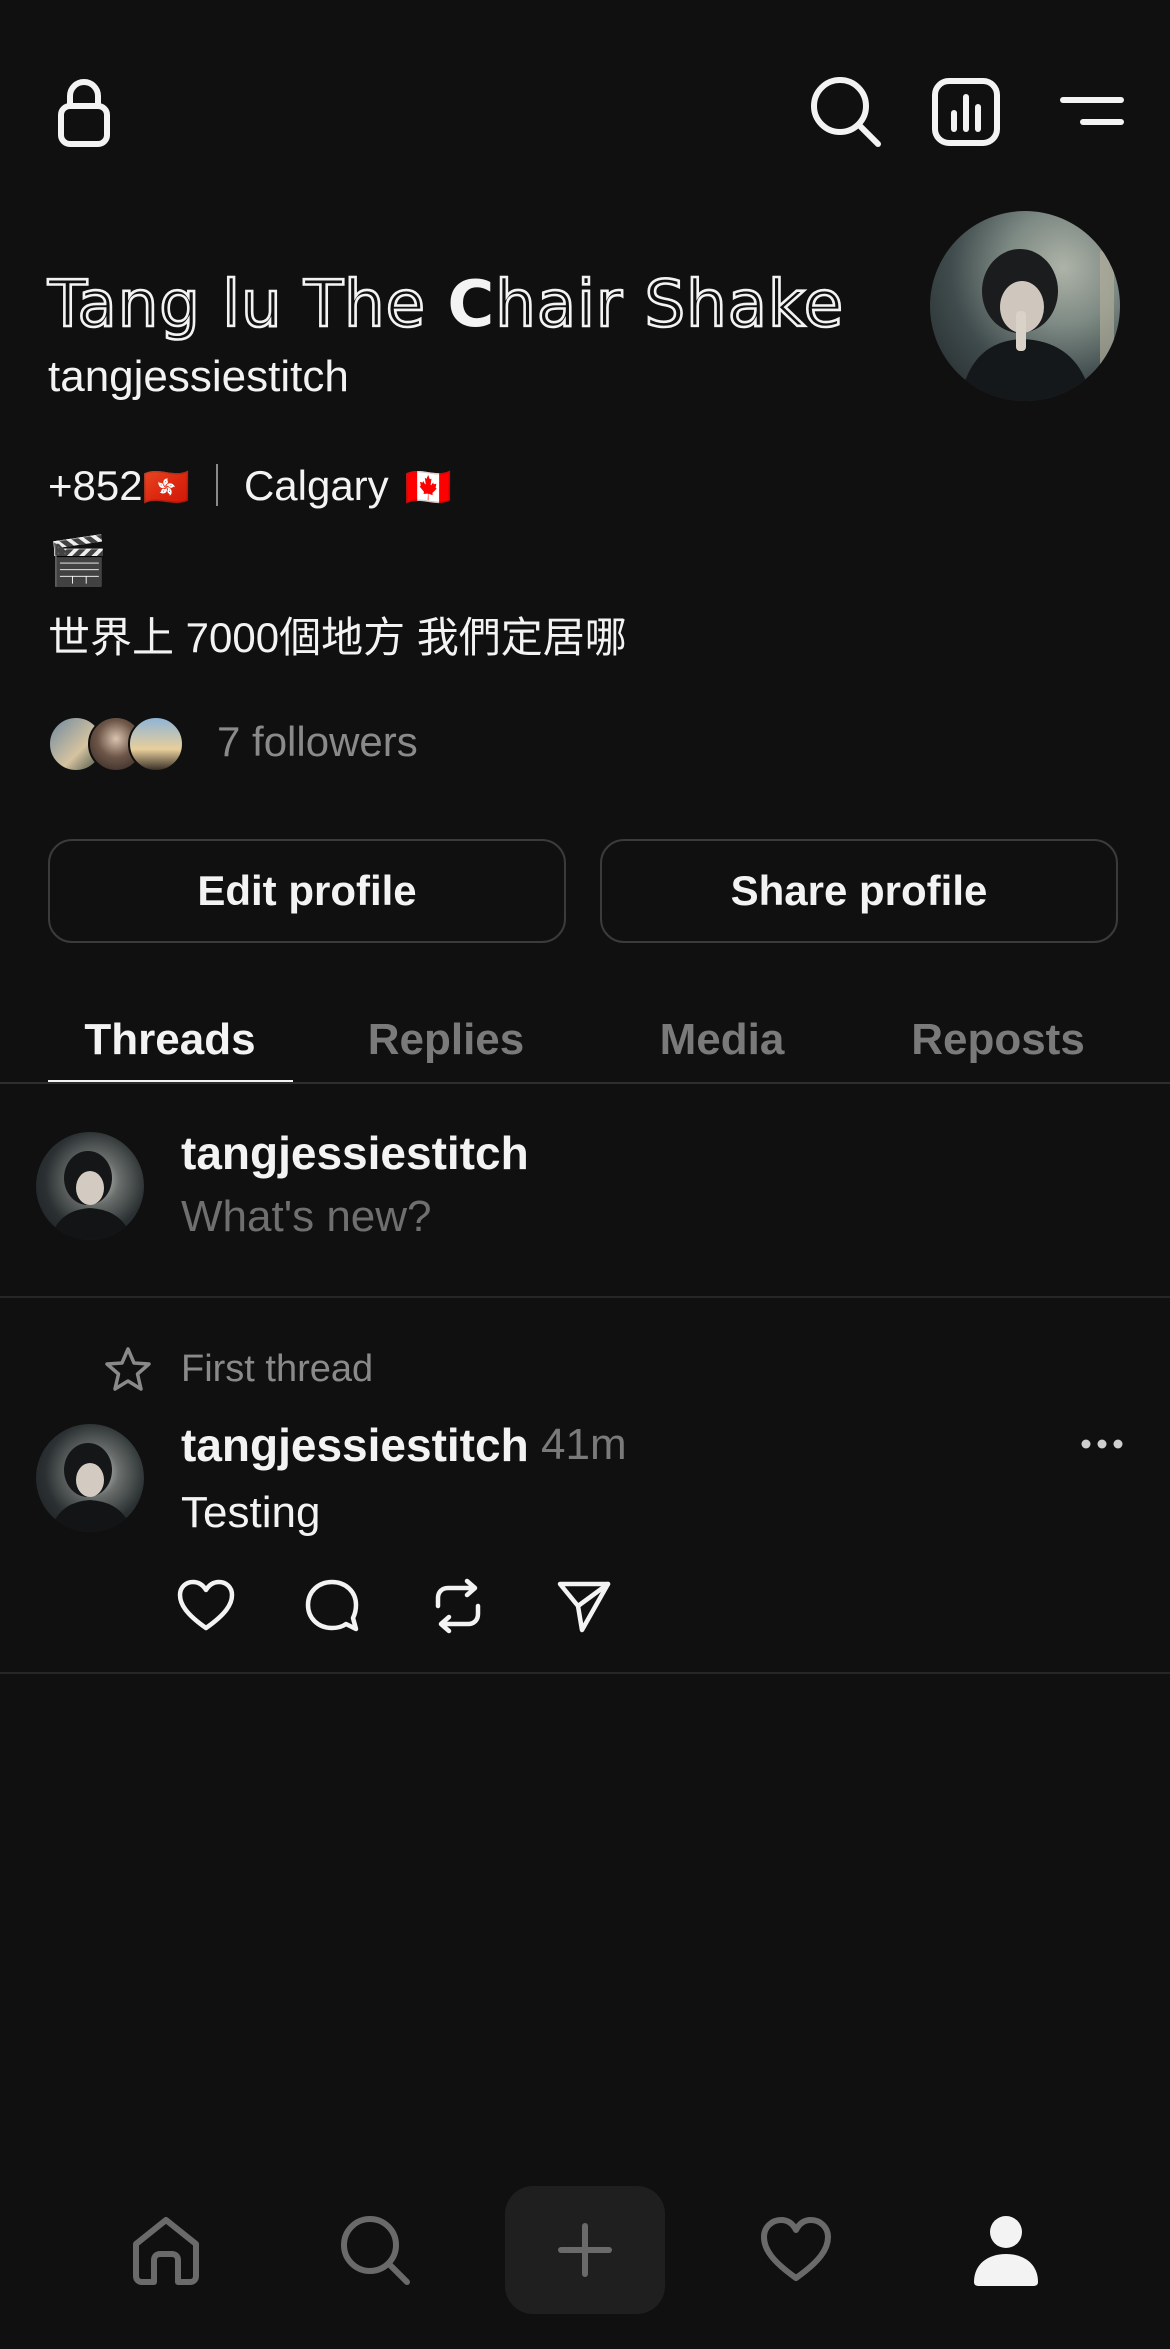 Image resolution: width=1170 pixels, height=2349 pixels. I want to click on bio-text: 世界上 7000個地方 我們定居哪, so click(337, 637).